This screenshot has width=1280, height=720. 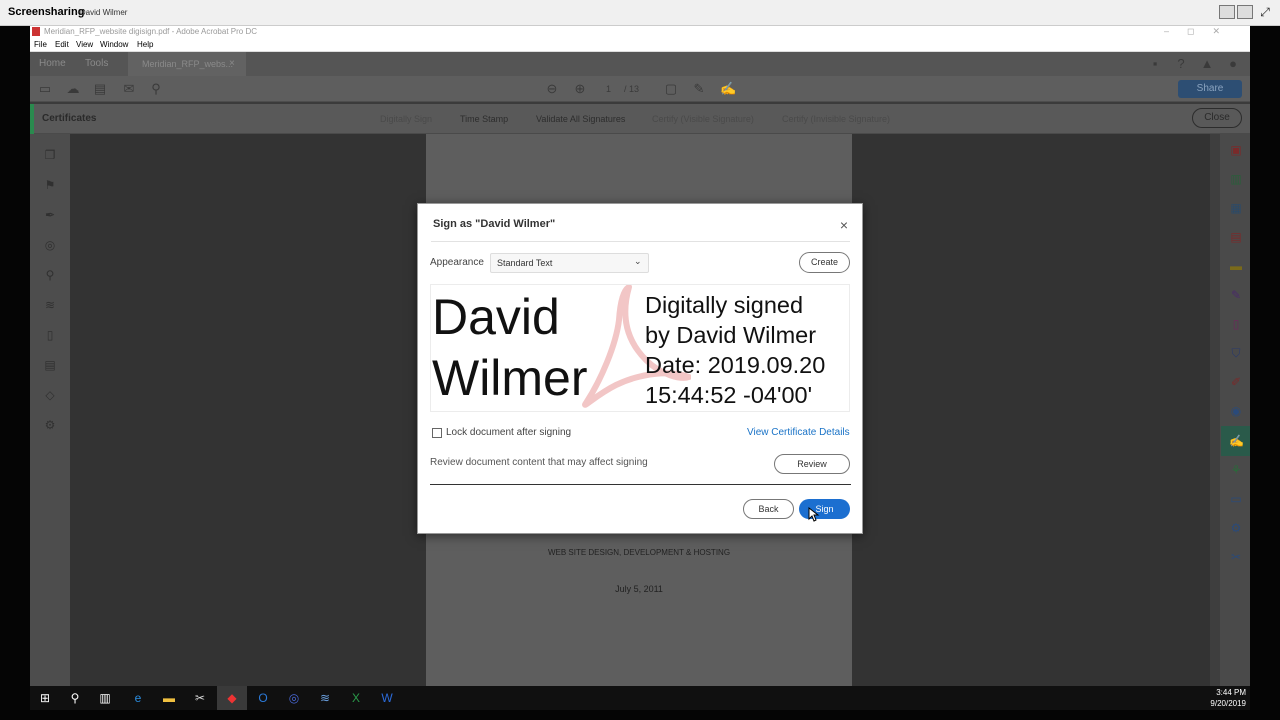 I want to click on print-icon: ▤, so click(x=100, y=89).